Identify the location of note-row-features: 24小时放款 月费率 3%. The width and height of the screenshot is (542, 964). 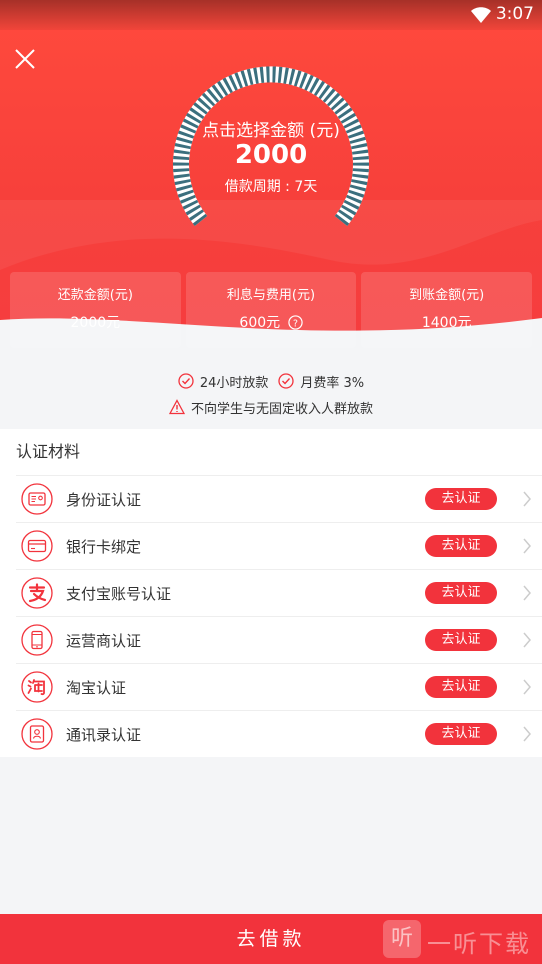
(271, 381).